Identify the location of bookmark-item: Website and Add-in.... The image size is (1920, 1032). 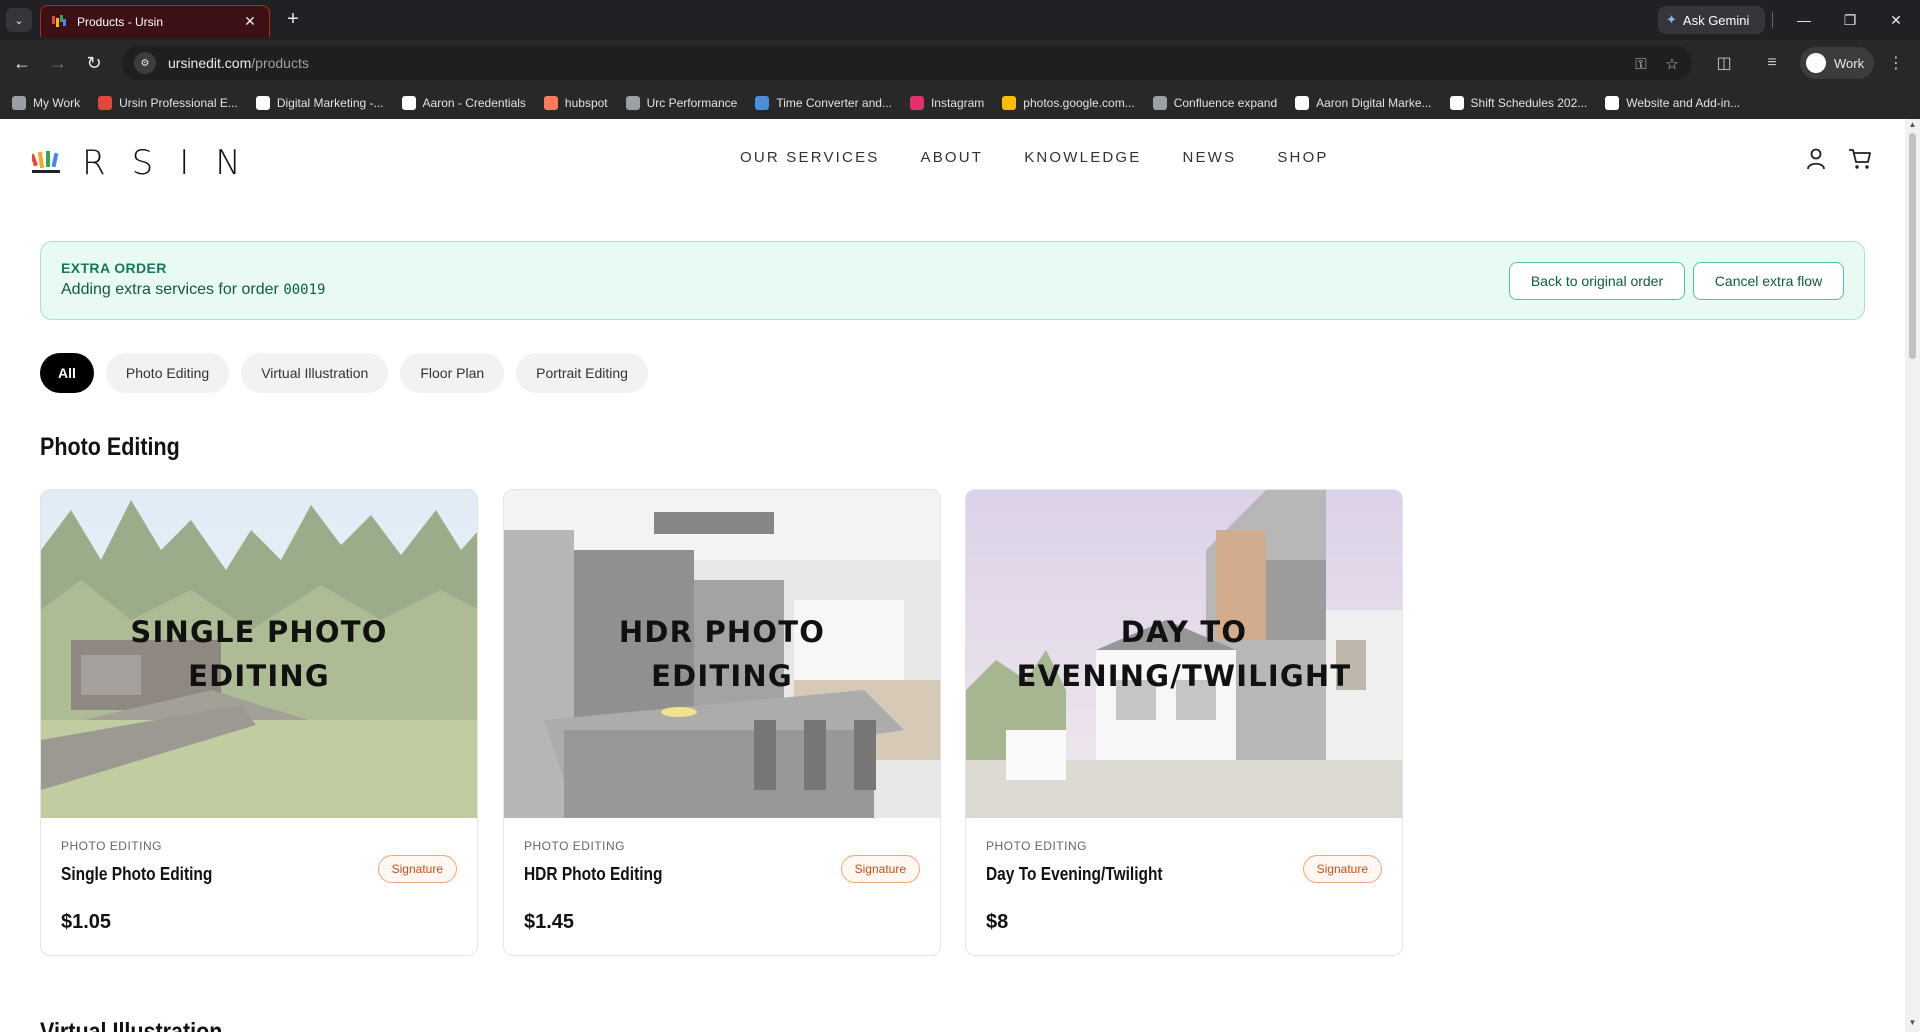
(1673, 102).